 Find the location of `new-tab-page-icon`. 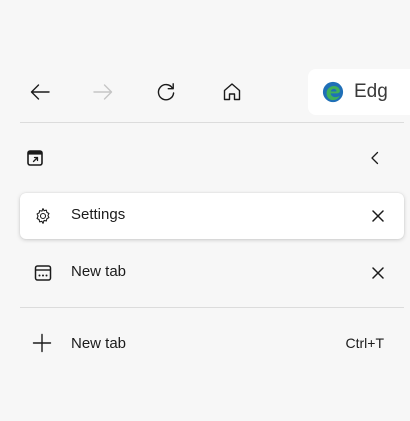

new-tab-page-icon is located at coordinates (43, 275).